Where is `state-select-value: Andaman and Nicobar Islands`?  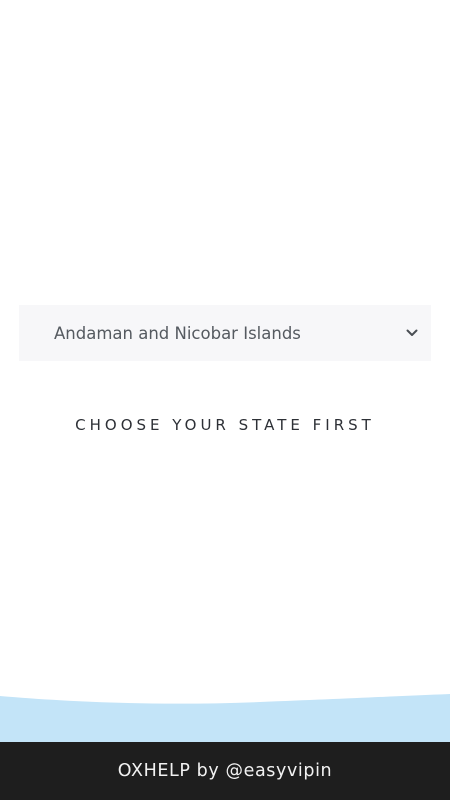 state-select-value: Andaman and Nicobar Islands is located at coordinates (177, 333).